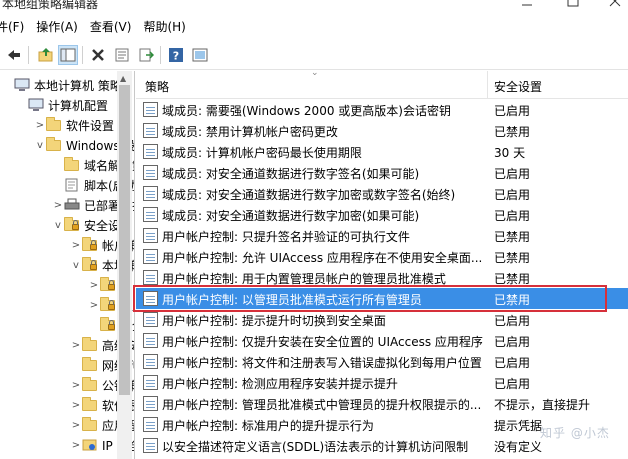  Describe the element at coordinates (90, 125) in the screenshot. I see `tree-item-label: 软件设置` at that location.